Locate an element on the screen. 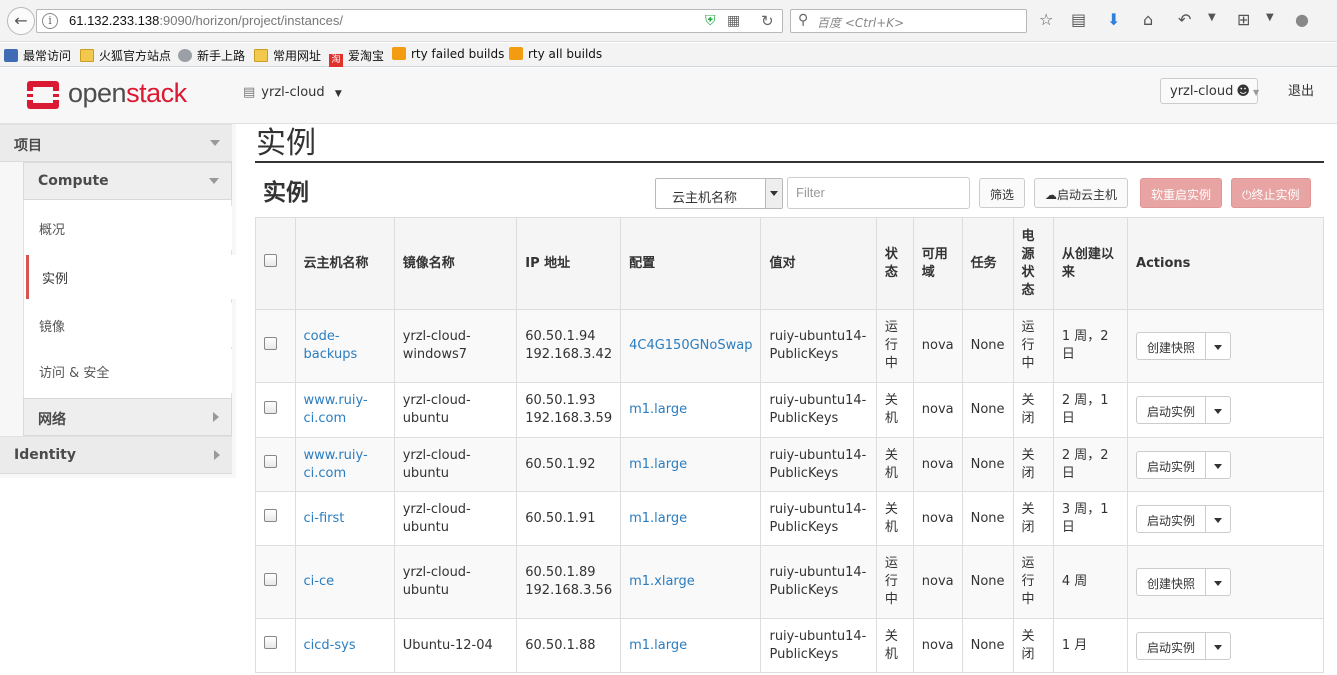 The image size is (1337, 675). shield-icon: ⛨ is located at coordinates (712, 21).